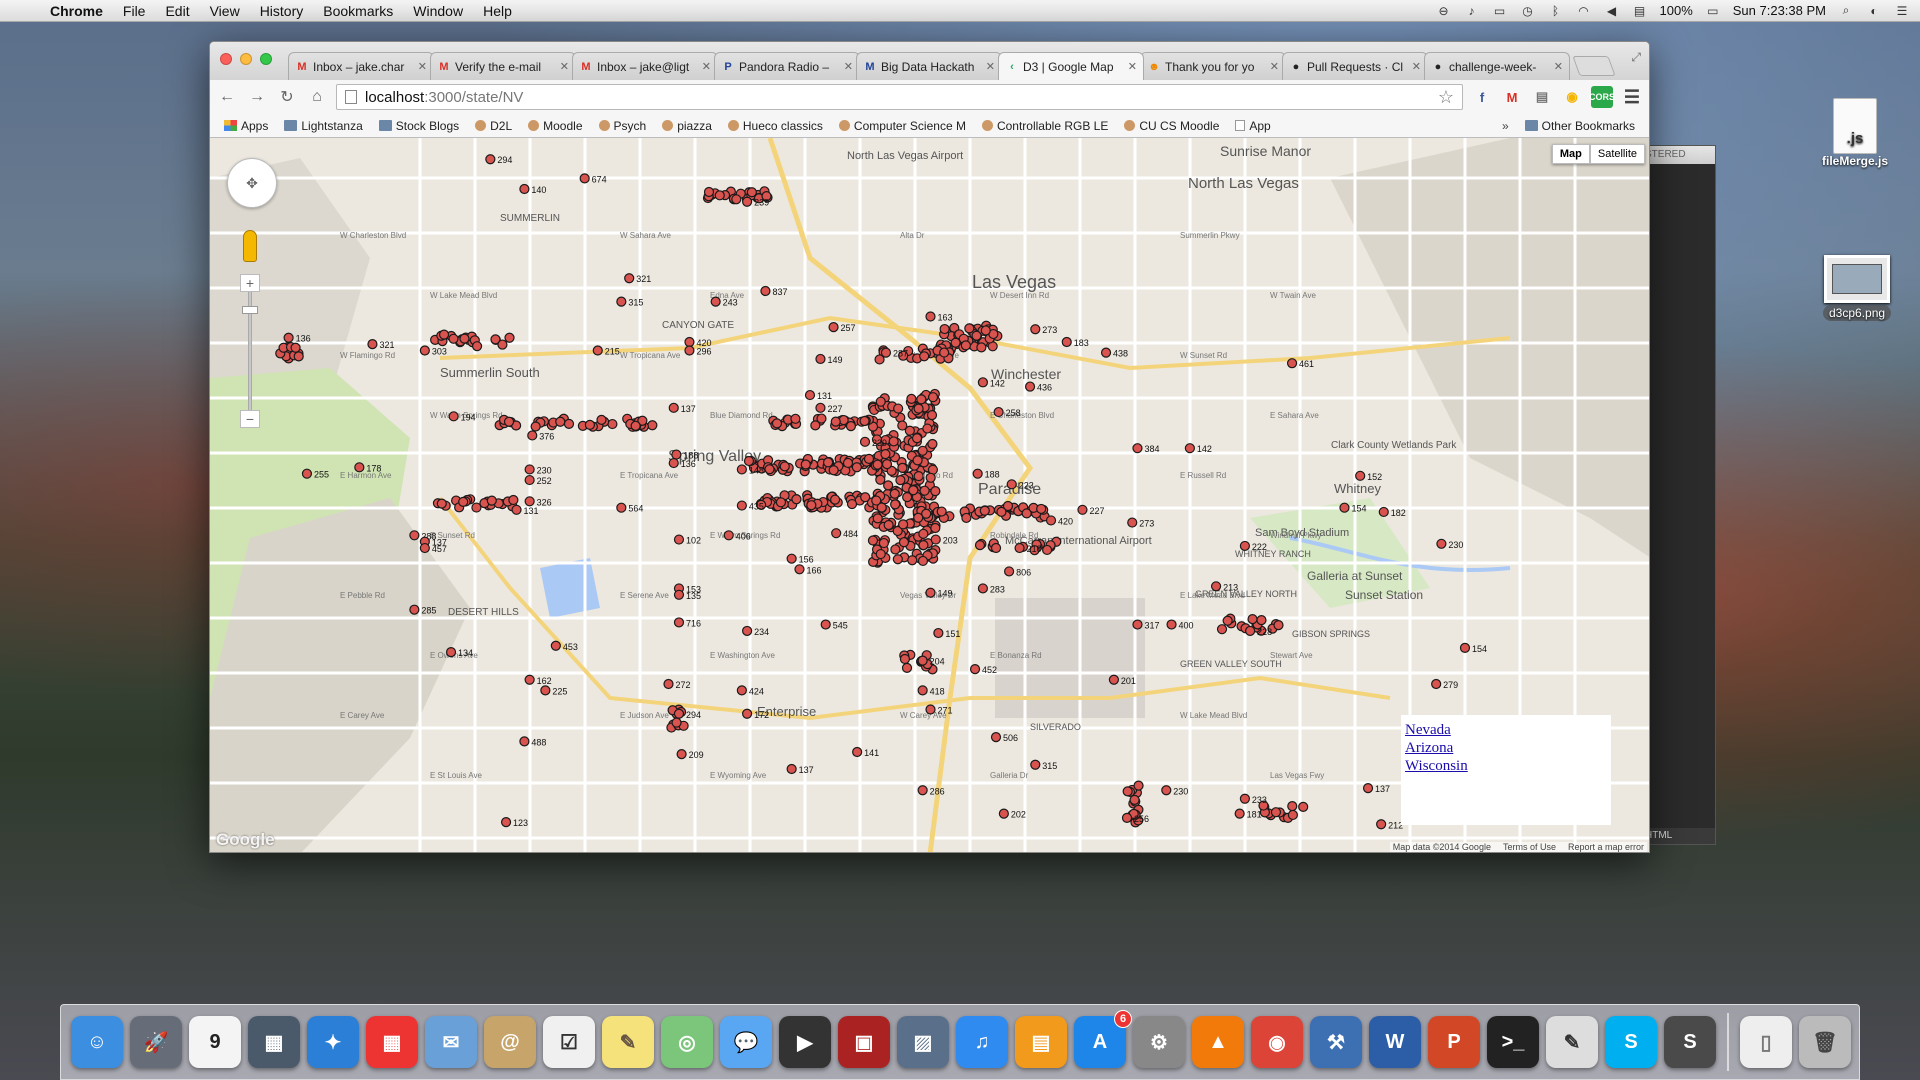  I want to click on bluetooth-icon: ᛒ, so click(1556, 11).